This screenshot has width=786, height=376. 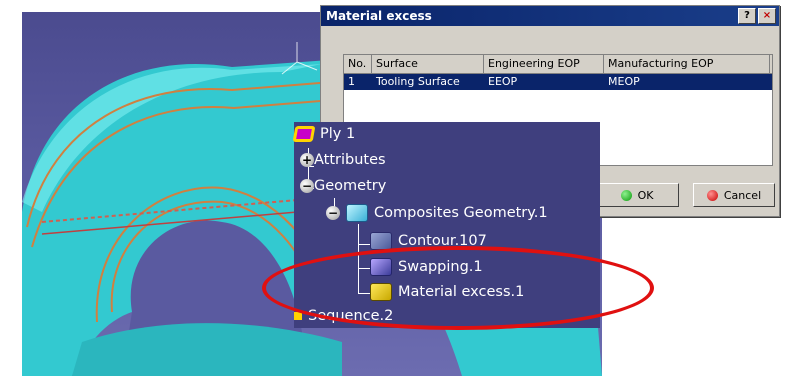 I want to click on ok-button: OK, so click(x=637, y=195).